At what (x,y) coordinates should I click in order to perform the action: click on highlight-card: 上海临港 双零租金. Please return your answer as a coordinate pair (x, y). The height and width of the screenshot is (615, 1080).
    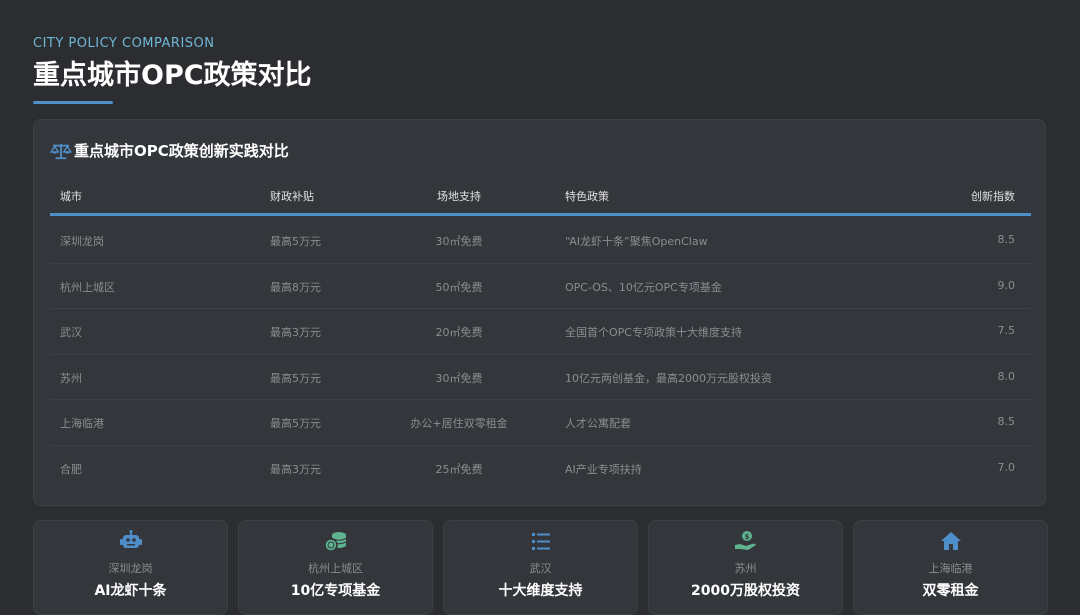
    Looking at the image, I should click on (950, 567).